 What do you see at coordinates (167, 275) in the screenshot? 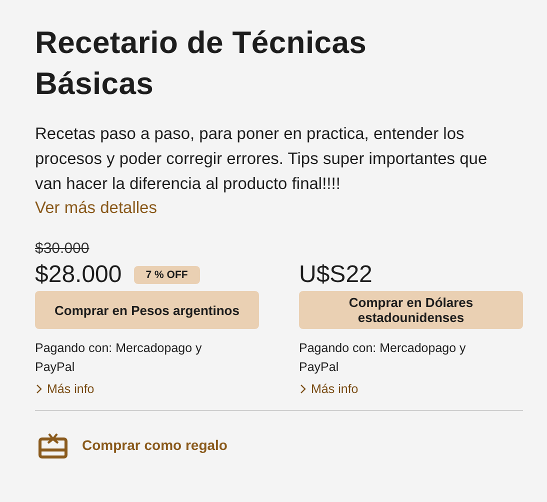
I see `discount-badge: 7 % OFF` at bounding box center [167, 275].